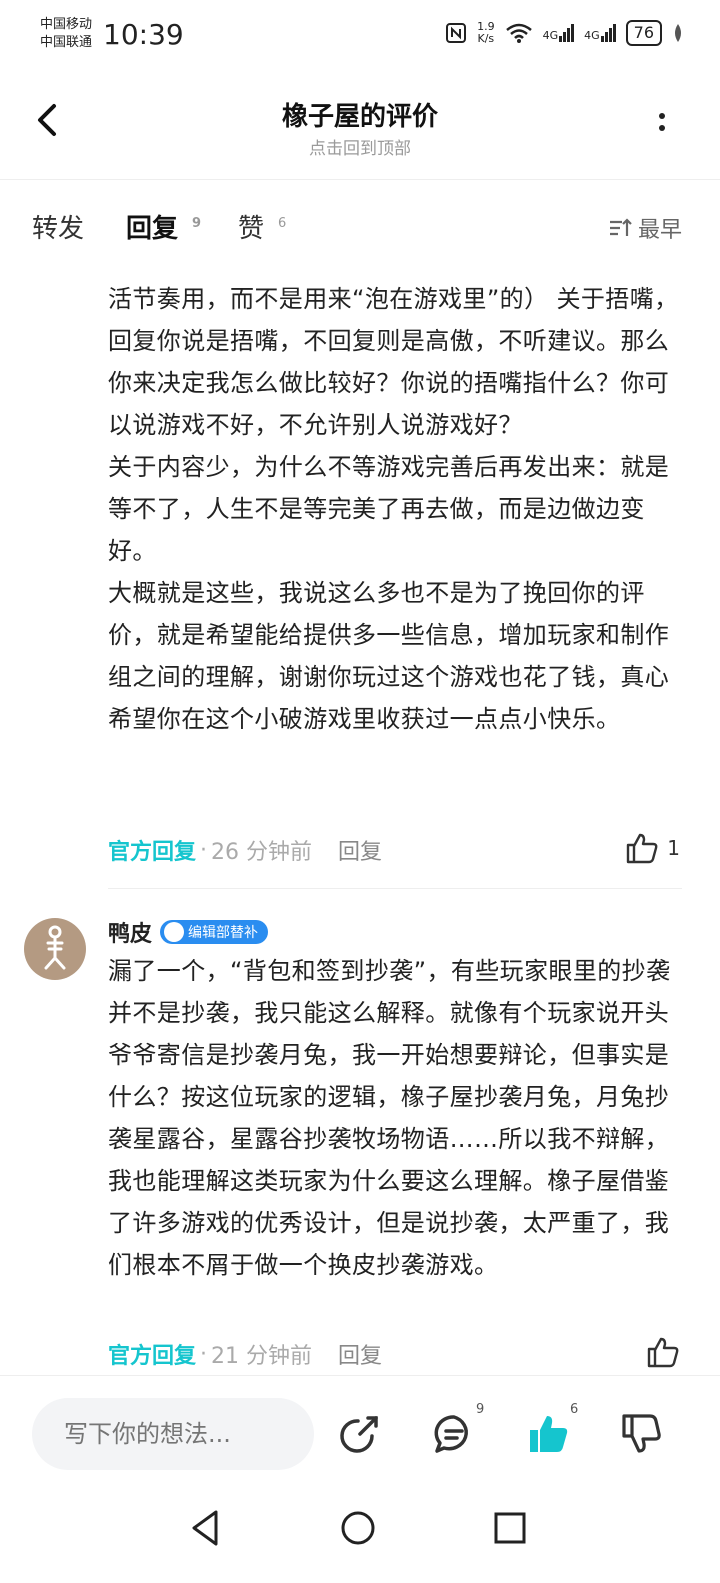 The height and width of the screenshot is (1583, 720). What do you see at coordinates (600, 33) in the screenshot?
I see `signal-2-icon: 4G` at bounding box center [600, 33].